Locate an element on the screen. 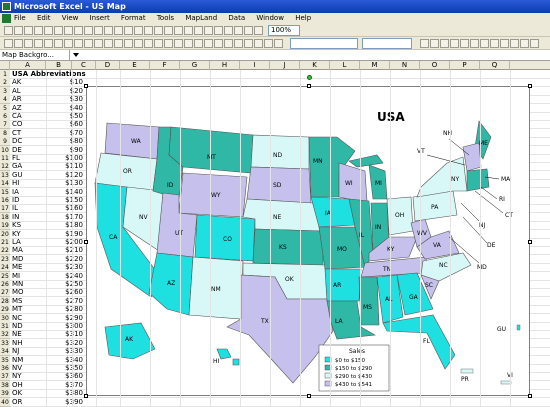  column-header-n: N is located at coordinates (405, 65).